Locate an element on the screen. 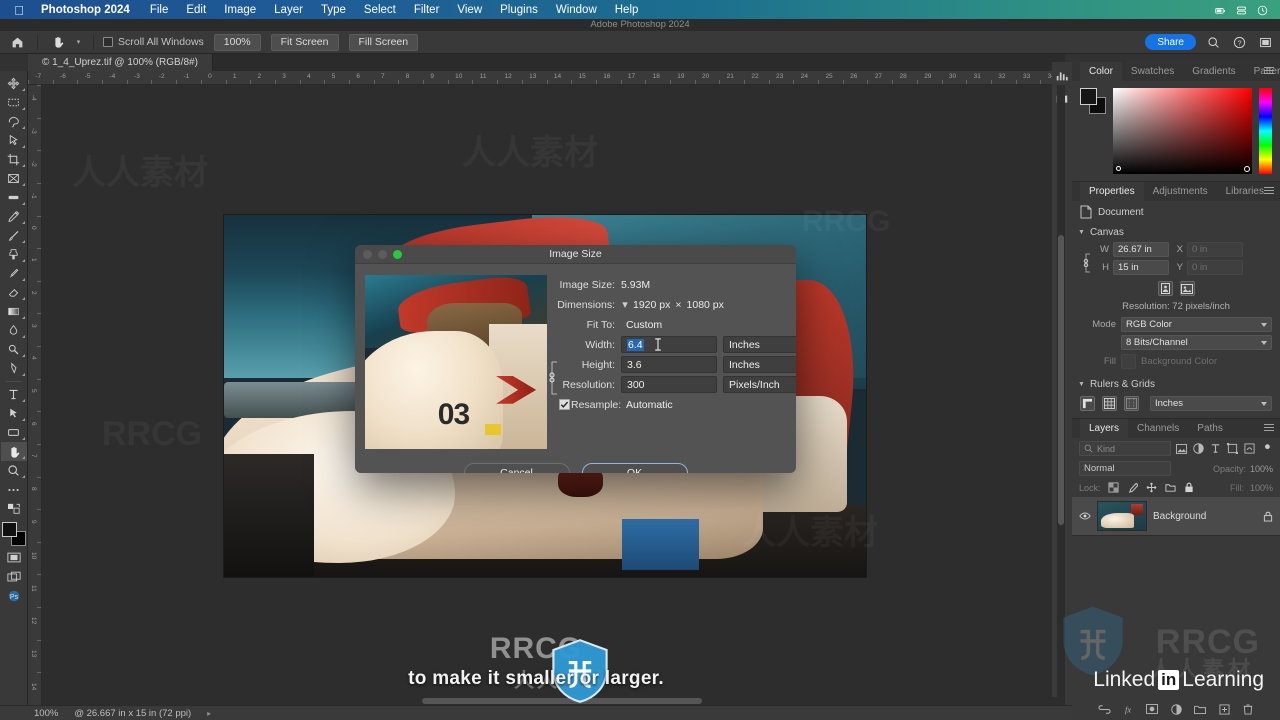  path-selection-tool is located at coordinates (14, 413).